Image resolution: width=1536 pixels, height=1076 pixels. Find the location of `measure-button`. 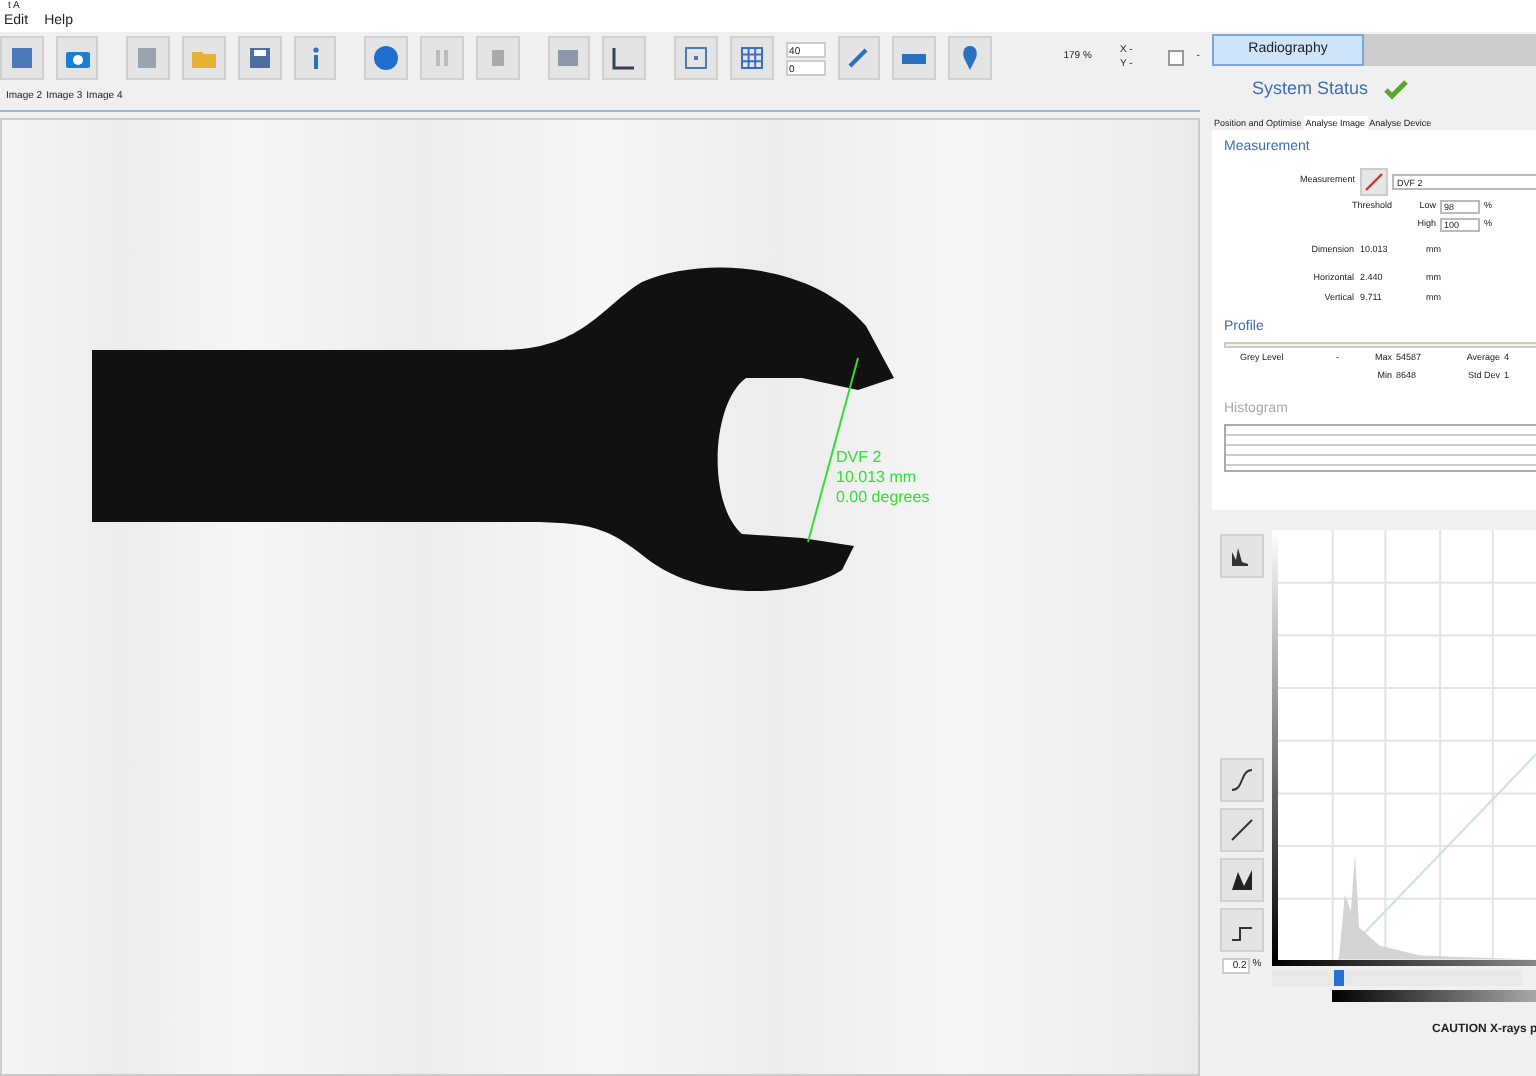

measure-button is located at coordinates (624, 58).